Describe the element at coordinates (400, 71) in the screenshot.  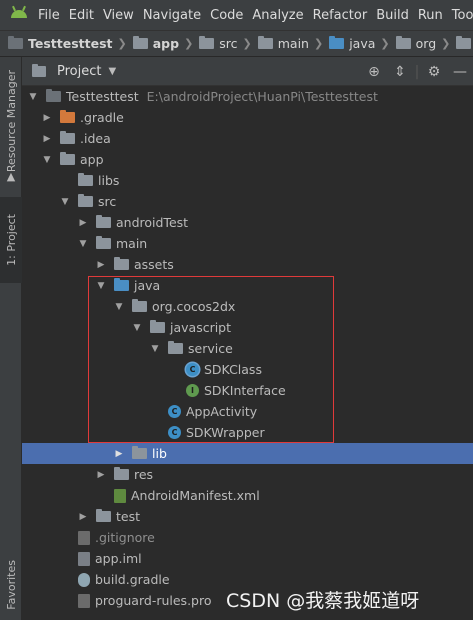
I see `collapse-all-icon: ⇕` at that location.